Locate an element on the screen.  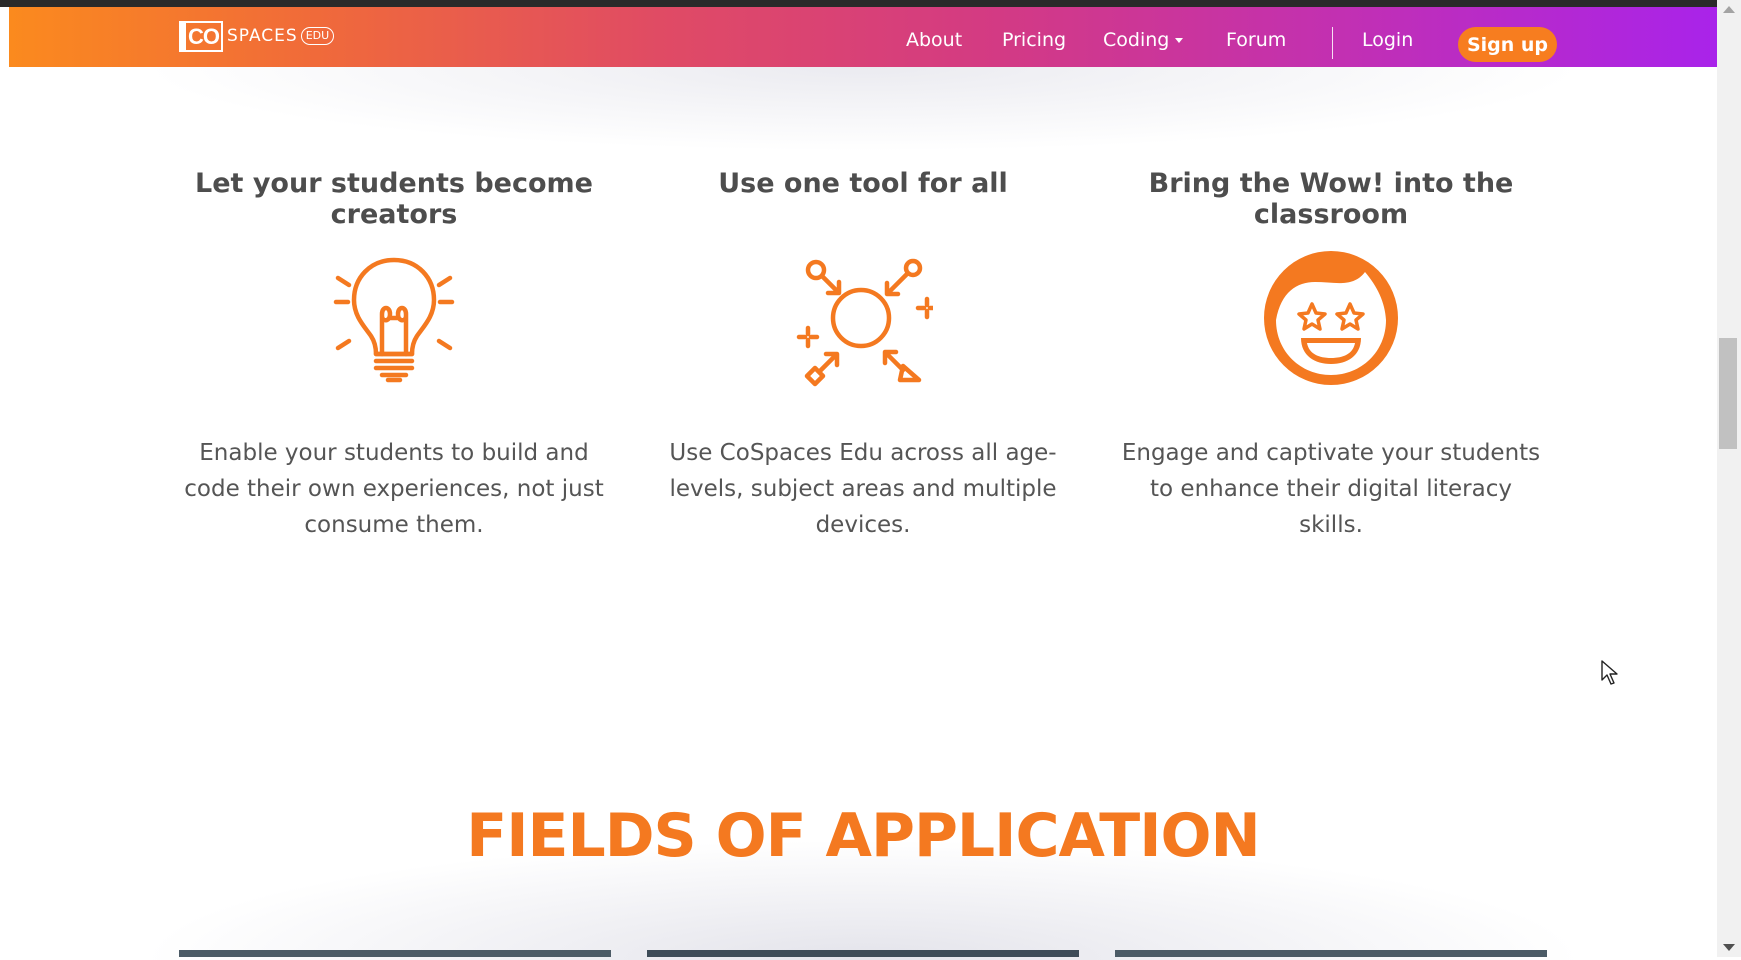
mouse-pointer-icon is located at coordinates (1609, 672).